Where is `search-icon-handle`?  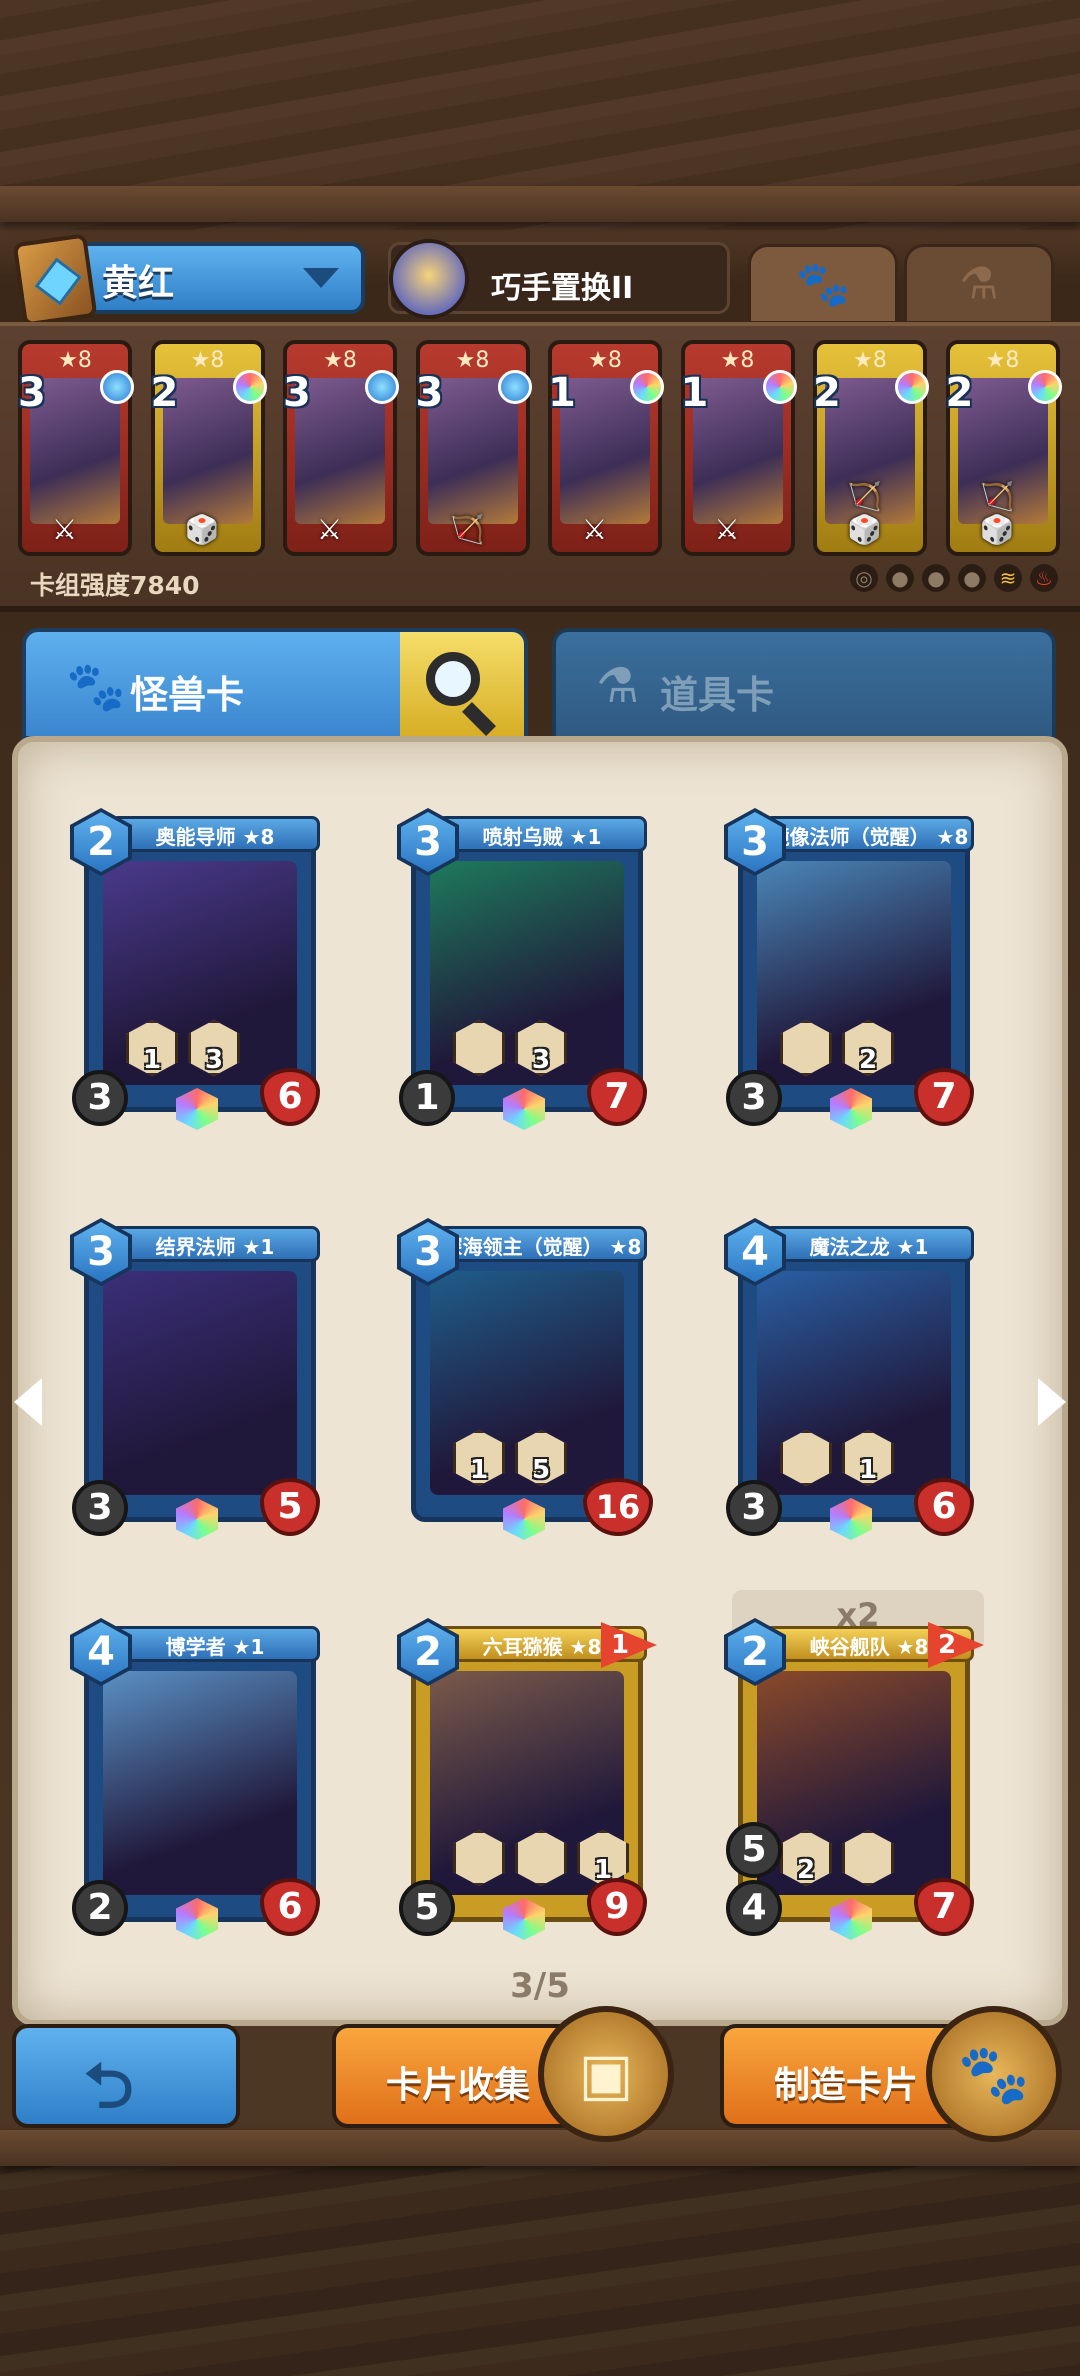
search-icon-handle is located at coordinates (479, 719).